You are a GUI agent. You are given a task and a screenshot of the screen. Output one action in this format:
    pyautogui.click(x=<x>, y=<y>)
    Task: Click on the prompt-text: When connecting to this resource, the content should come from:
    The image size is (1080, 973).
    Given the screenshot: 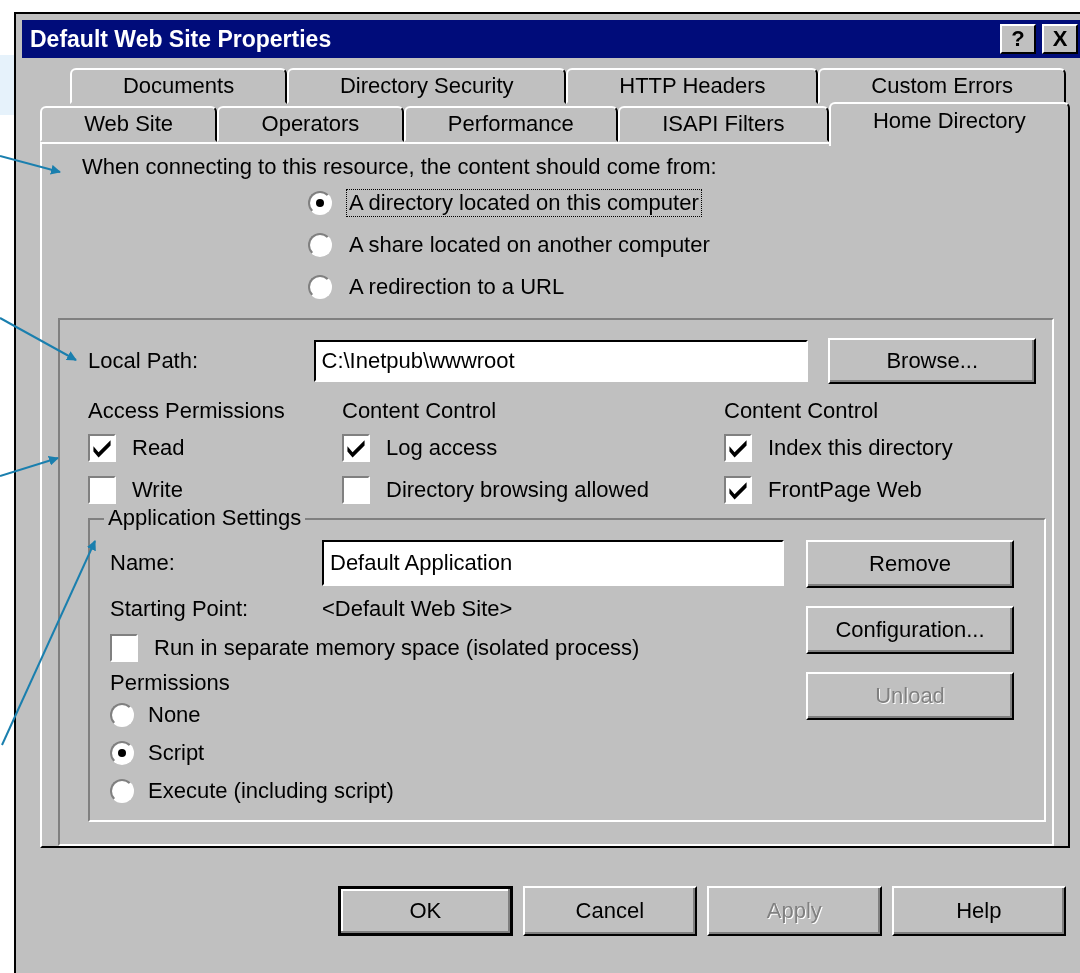 What is the action you would take?
    pyautogui.click(x=400, y=167)
    